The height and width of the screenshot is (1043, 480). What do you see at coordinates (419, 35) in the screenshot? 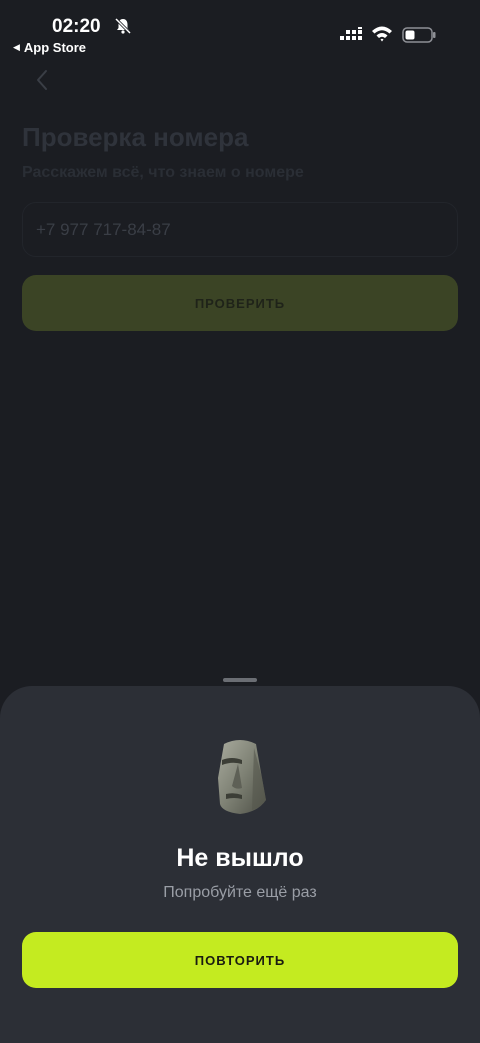
I see `battery-icon` at bounding box center [419, 35].